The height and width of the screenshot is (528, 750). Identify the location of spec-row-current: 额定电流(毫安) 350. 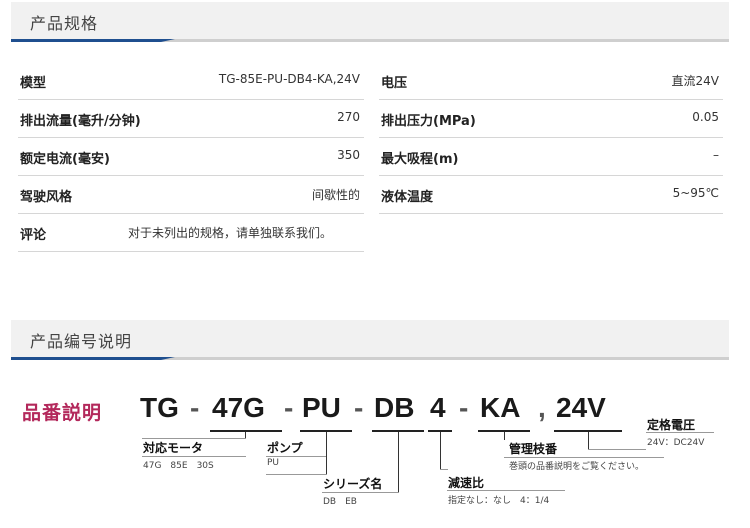
(191, 157).